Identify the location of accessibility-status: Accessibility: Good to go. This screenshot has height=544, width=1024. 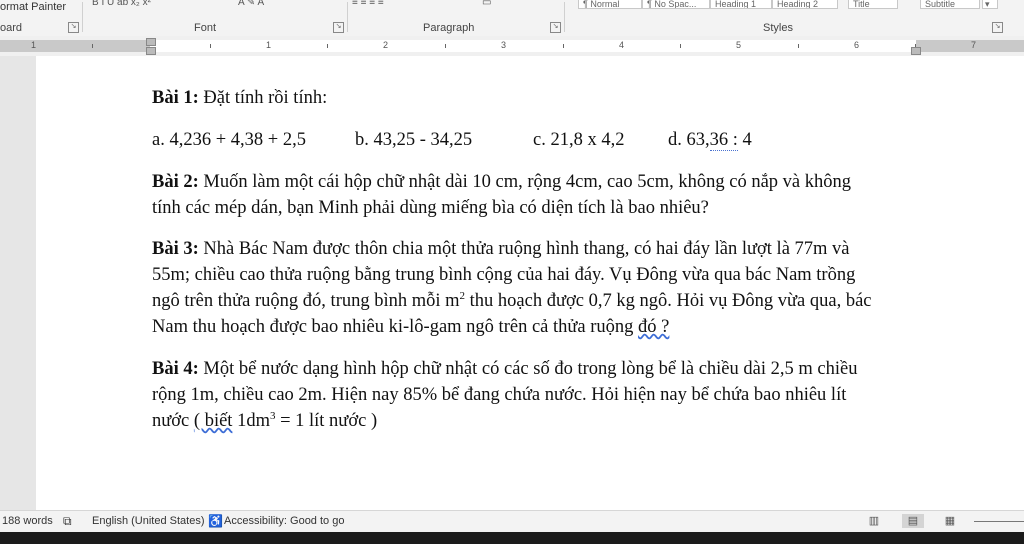
(284, 521).